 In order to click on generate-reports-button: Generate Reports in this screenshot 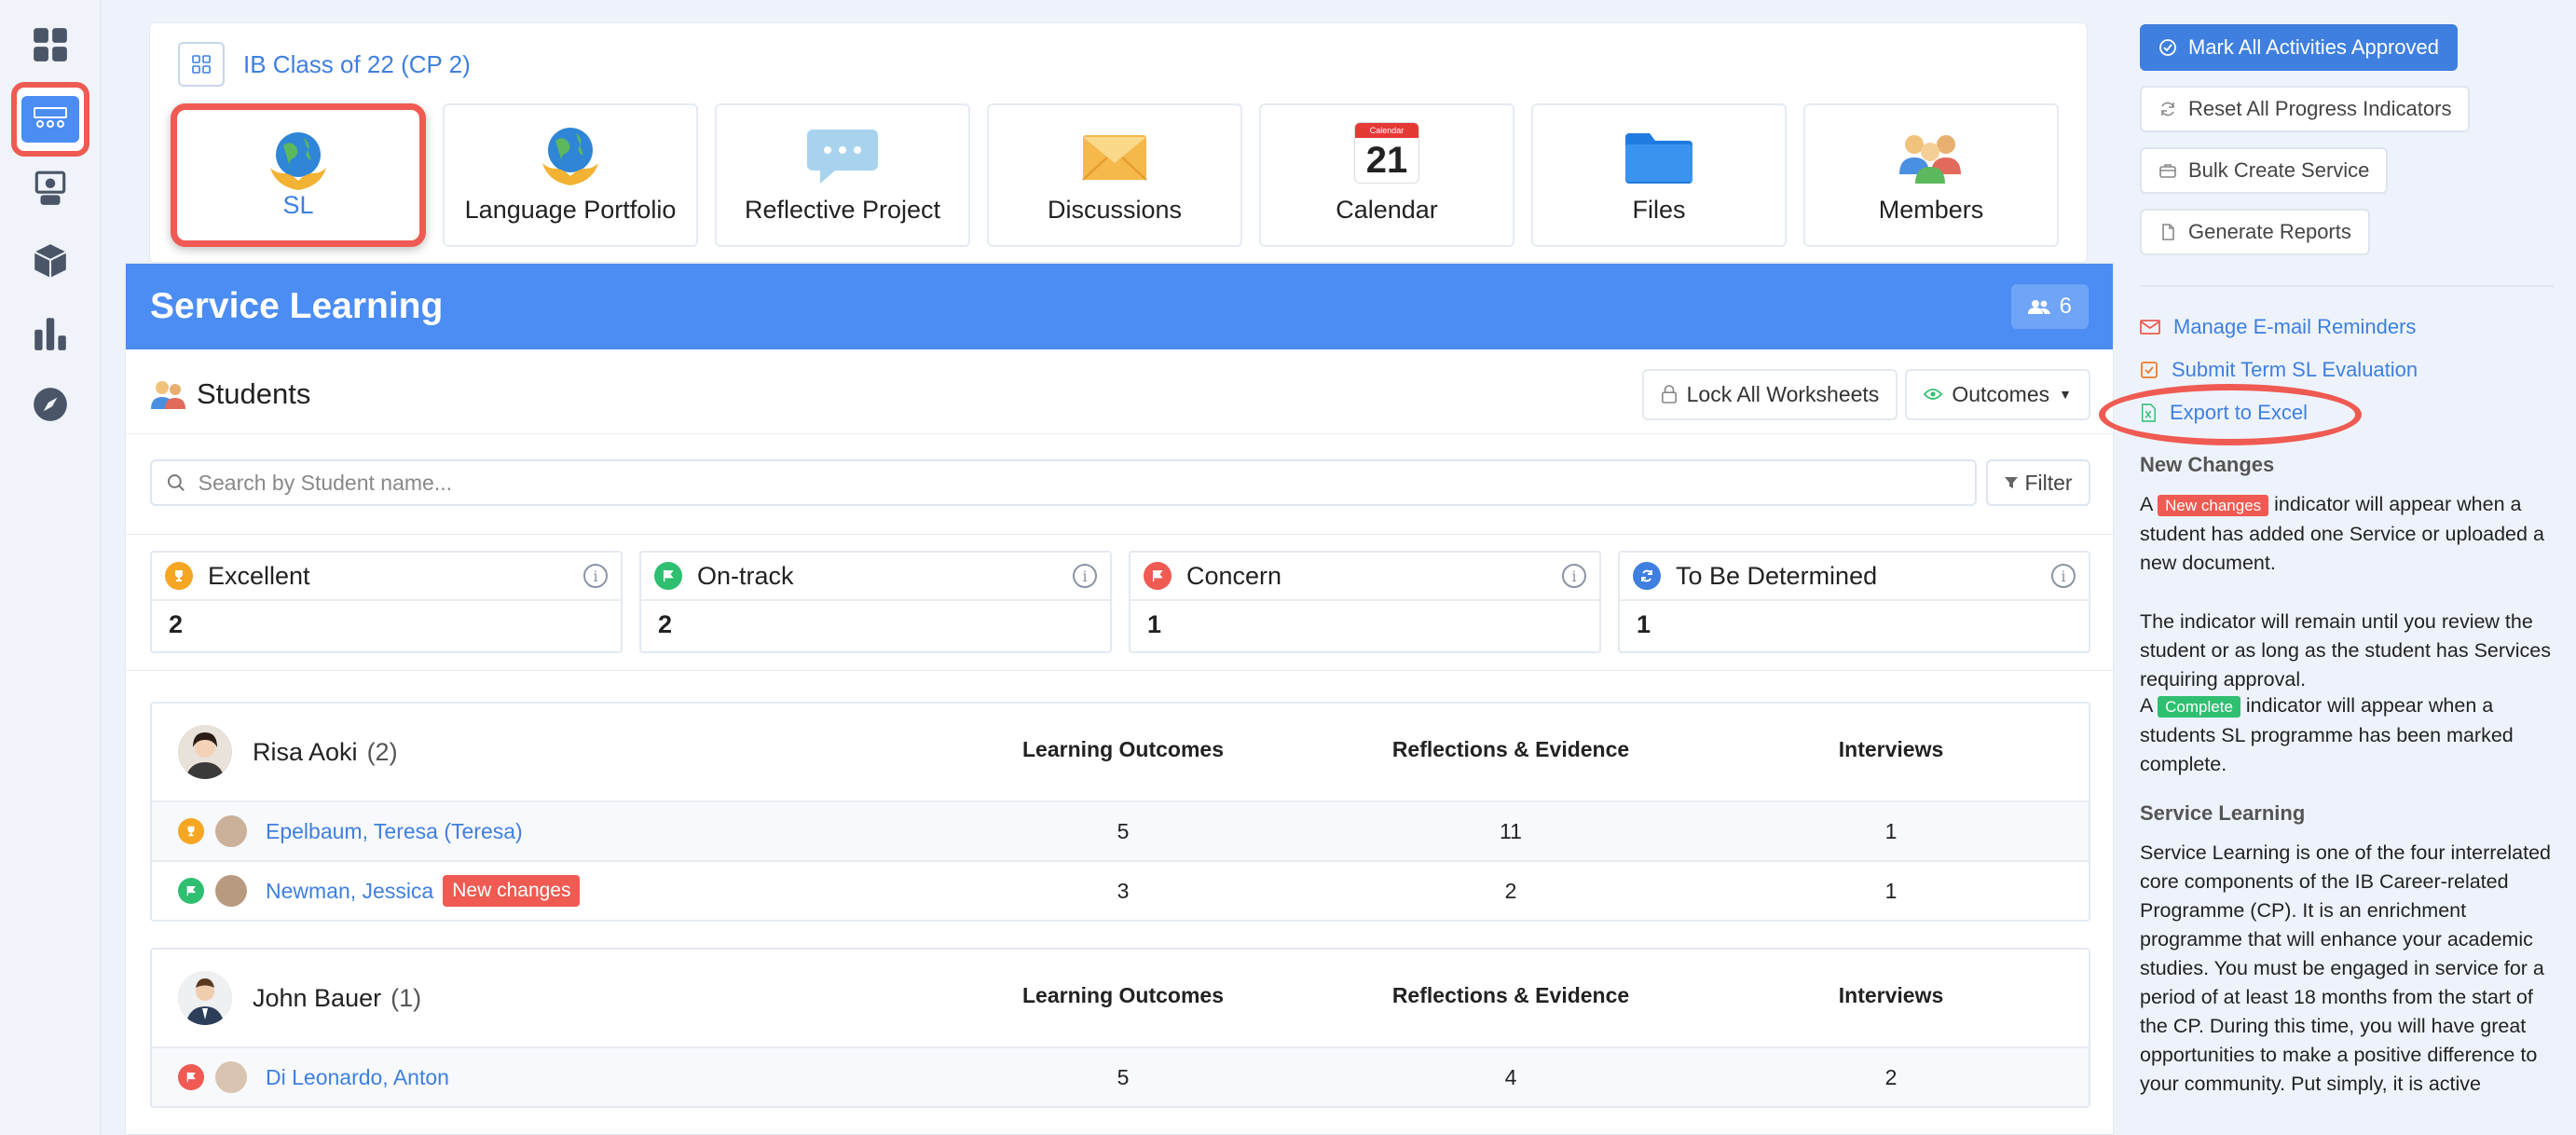, I will do `click(2255, 232)`.